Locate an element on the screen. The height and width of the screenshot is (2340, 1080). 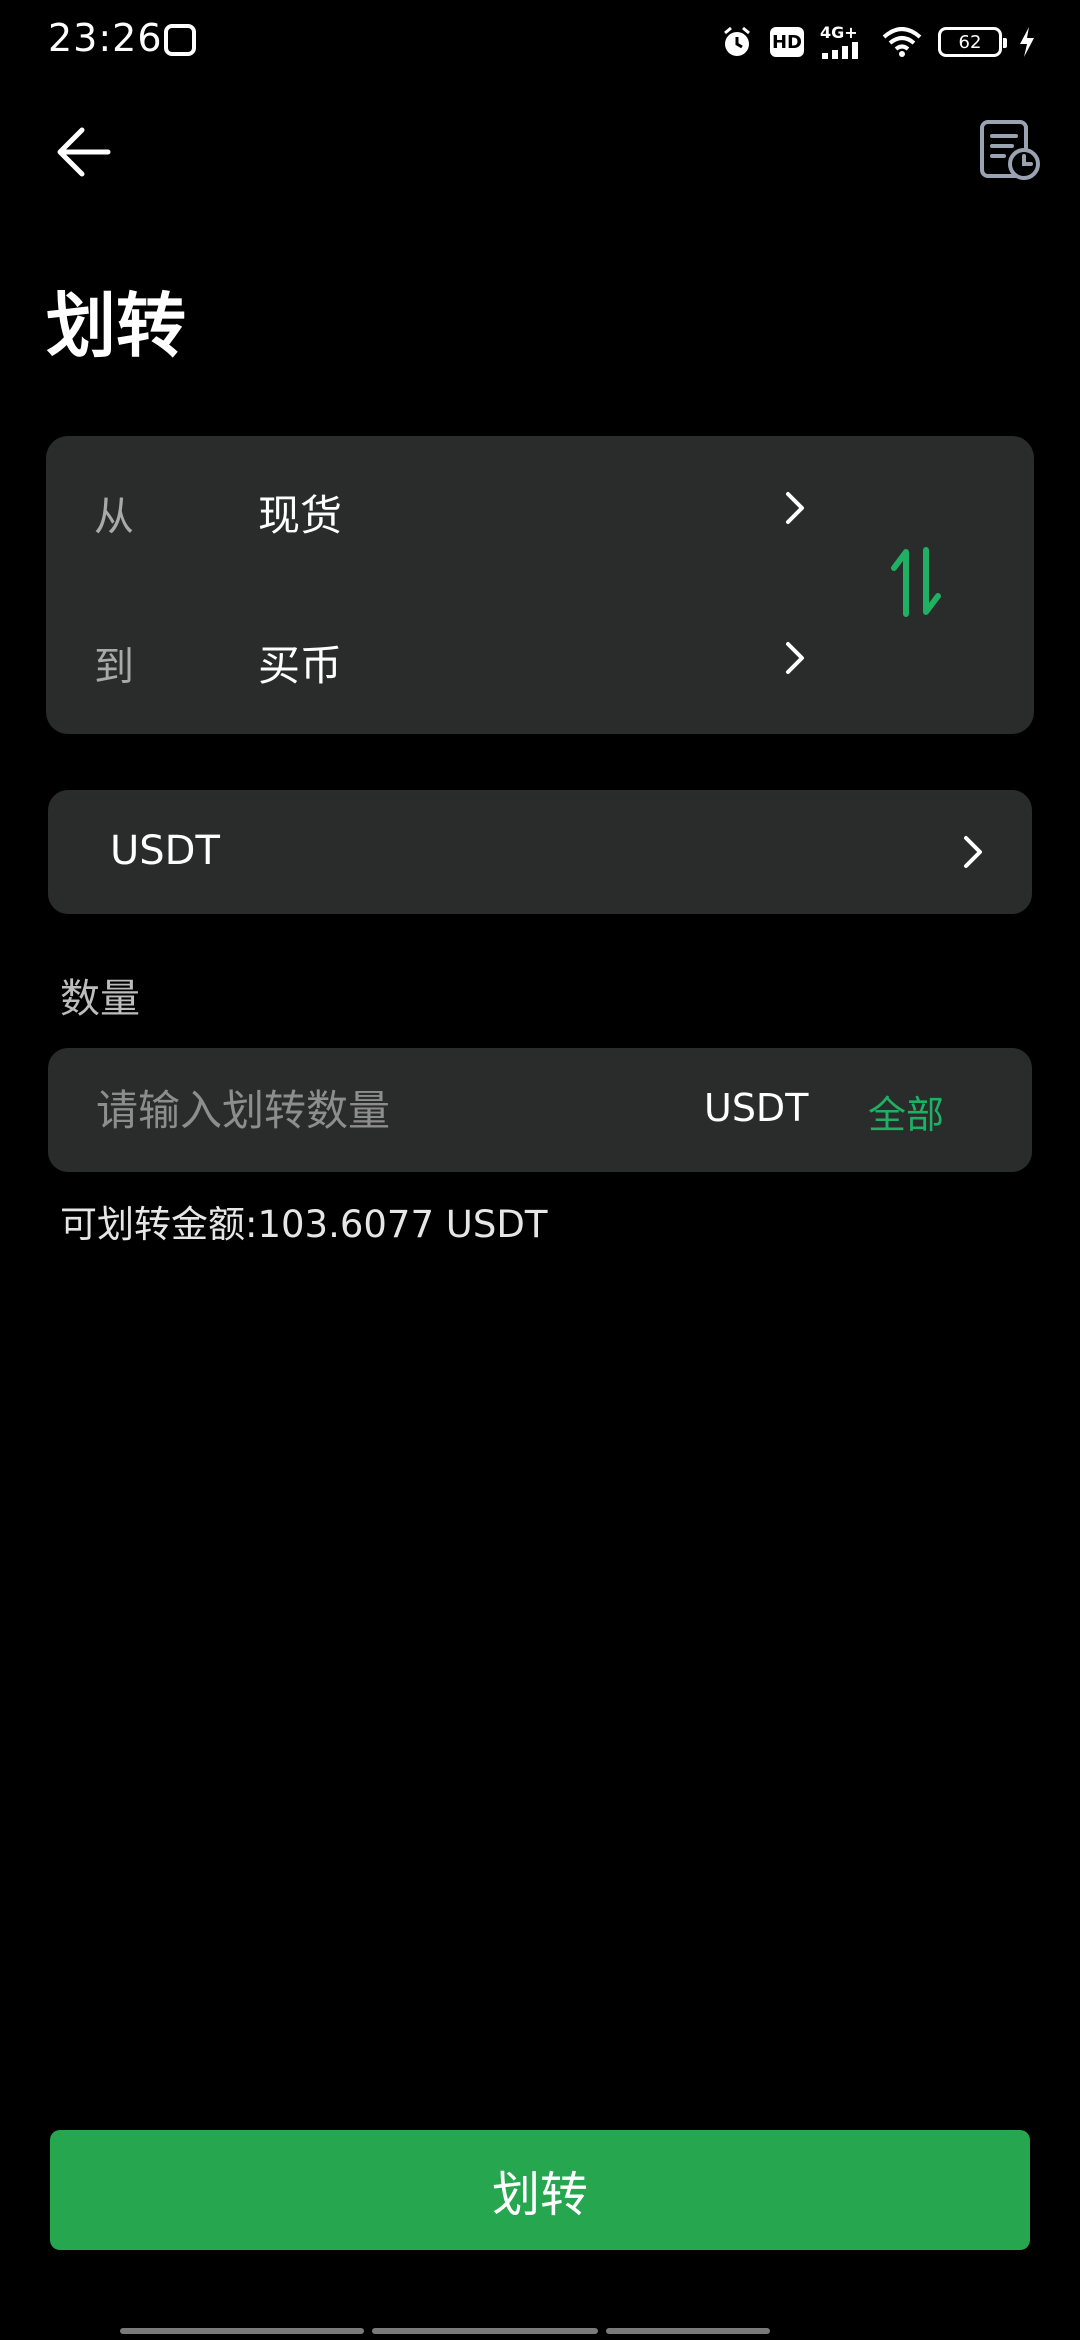
back-button is located at coordinates (84, 152).